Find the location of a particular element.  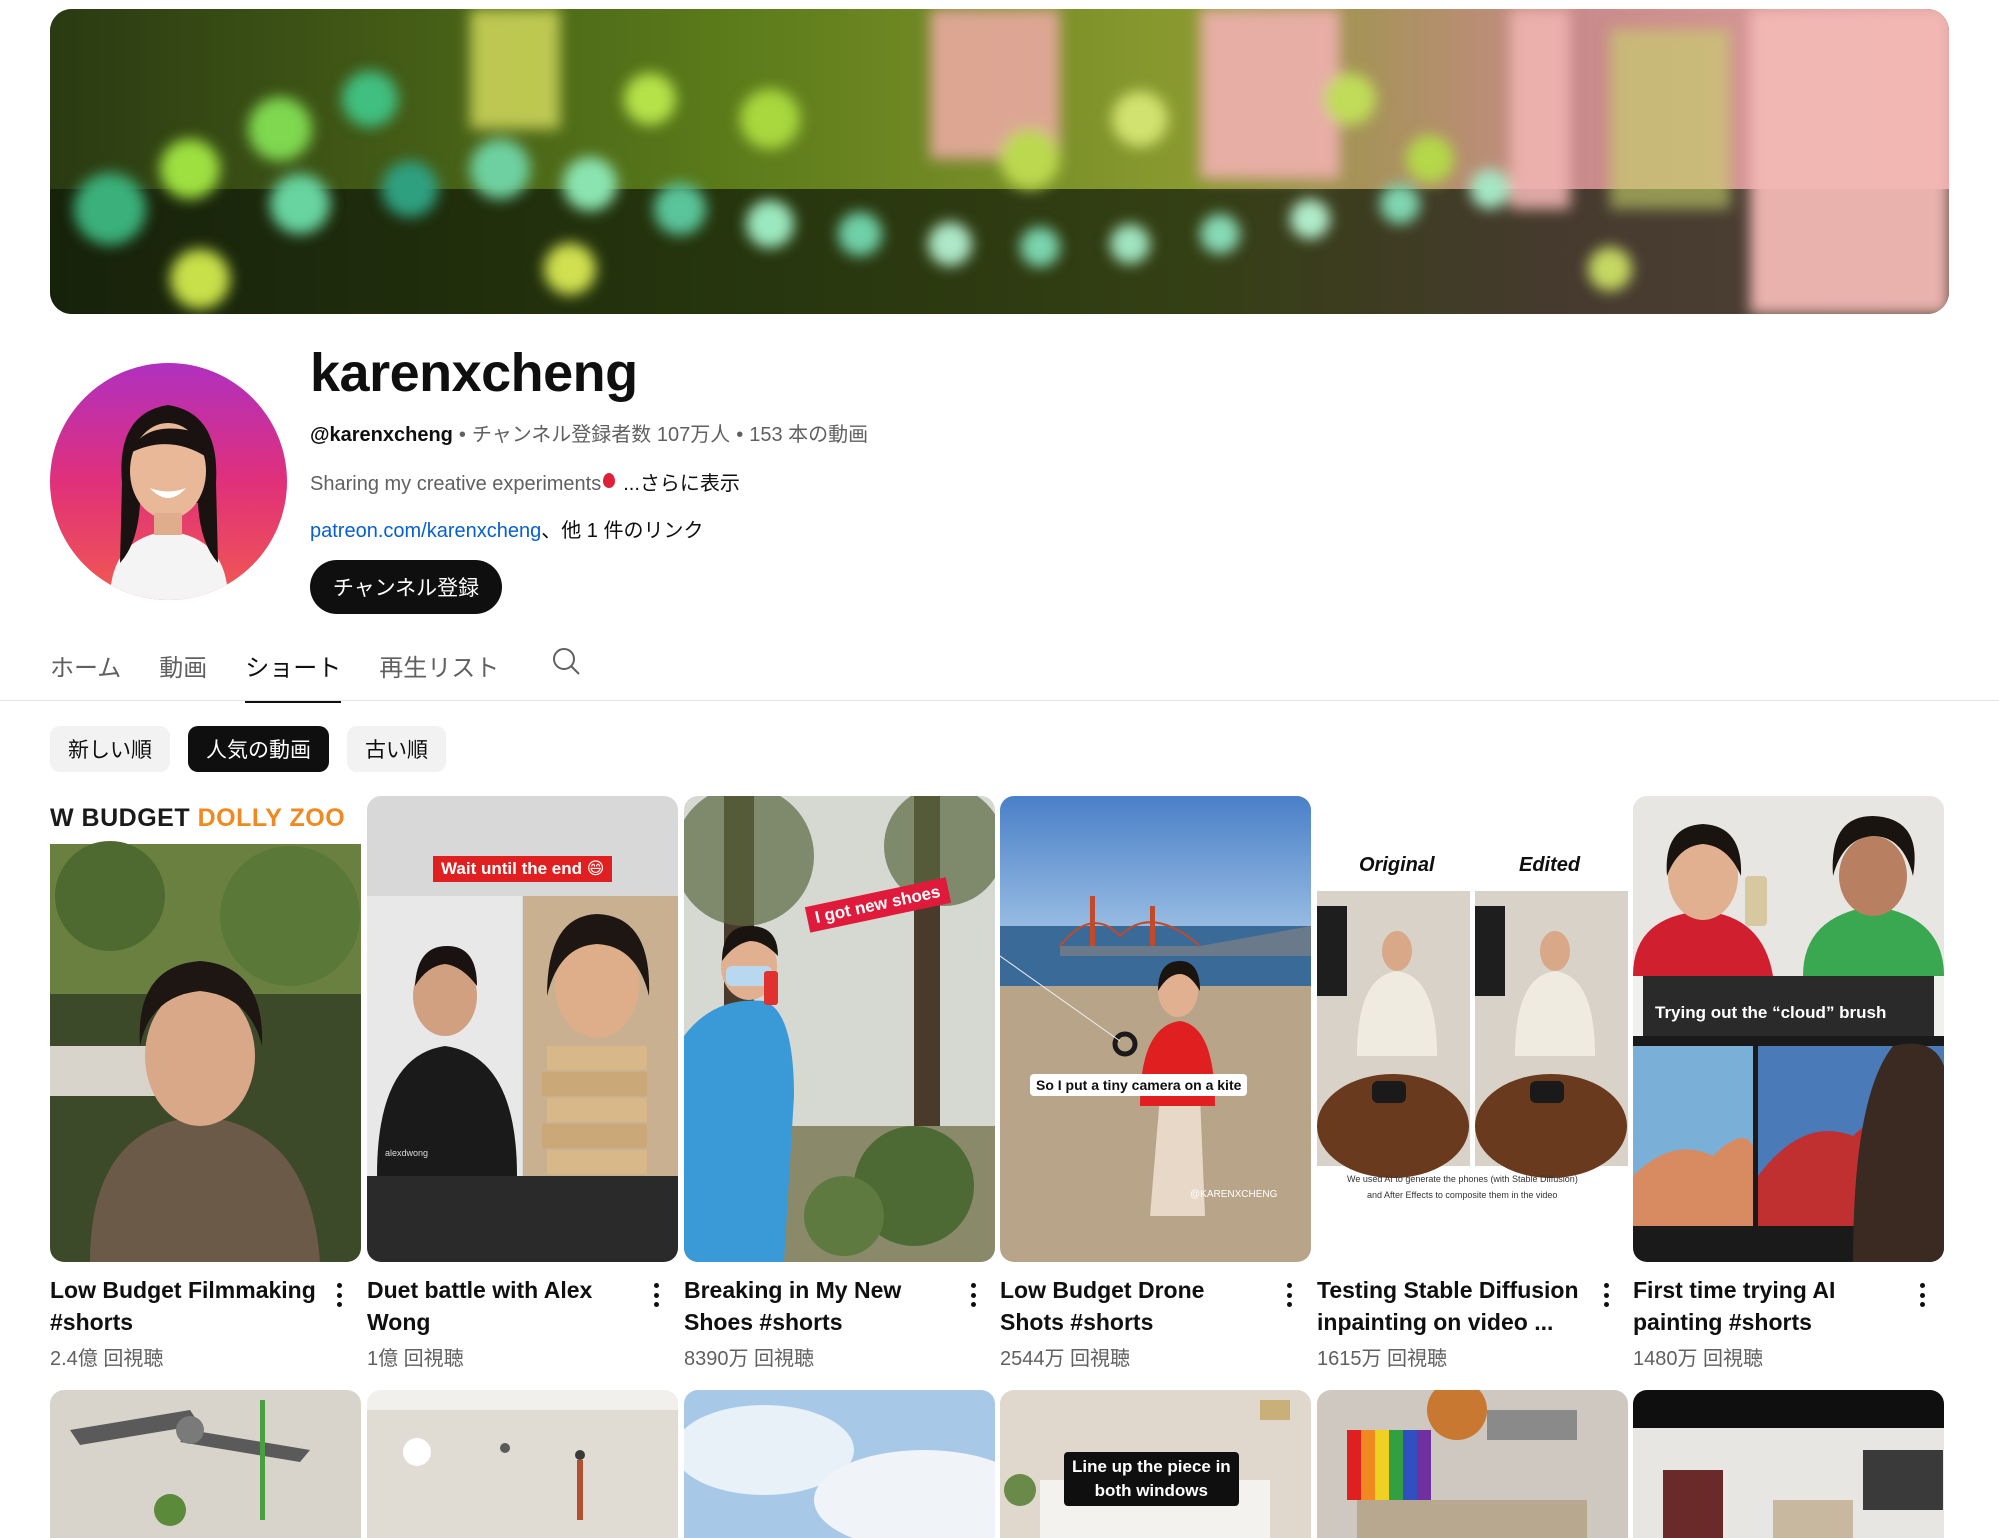

short-title: Low Budget Drone Shots #shorts is located at coordinates (1135, 1306).